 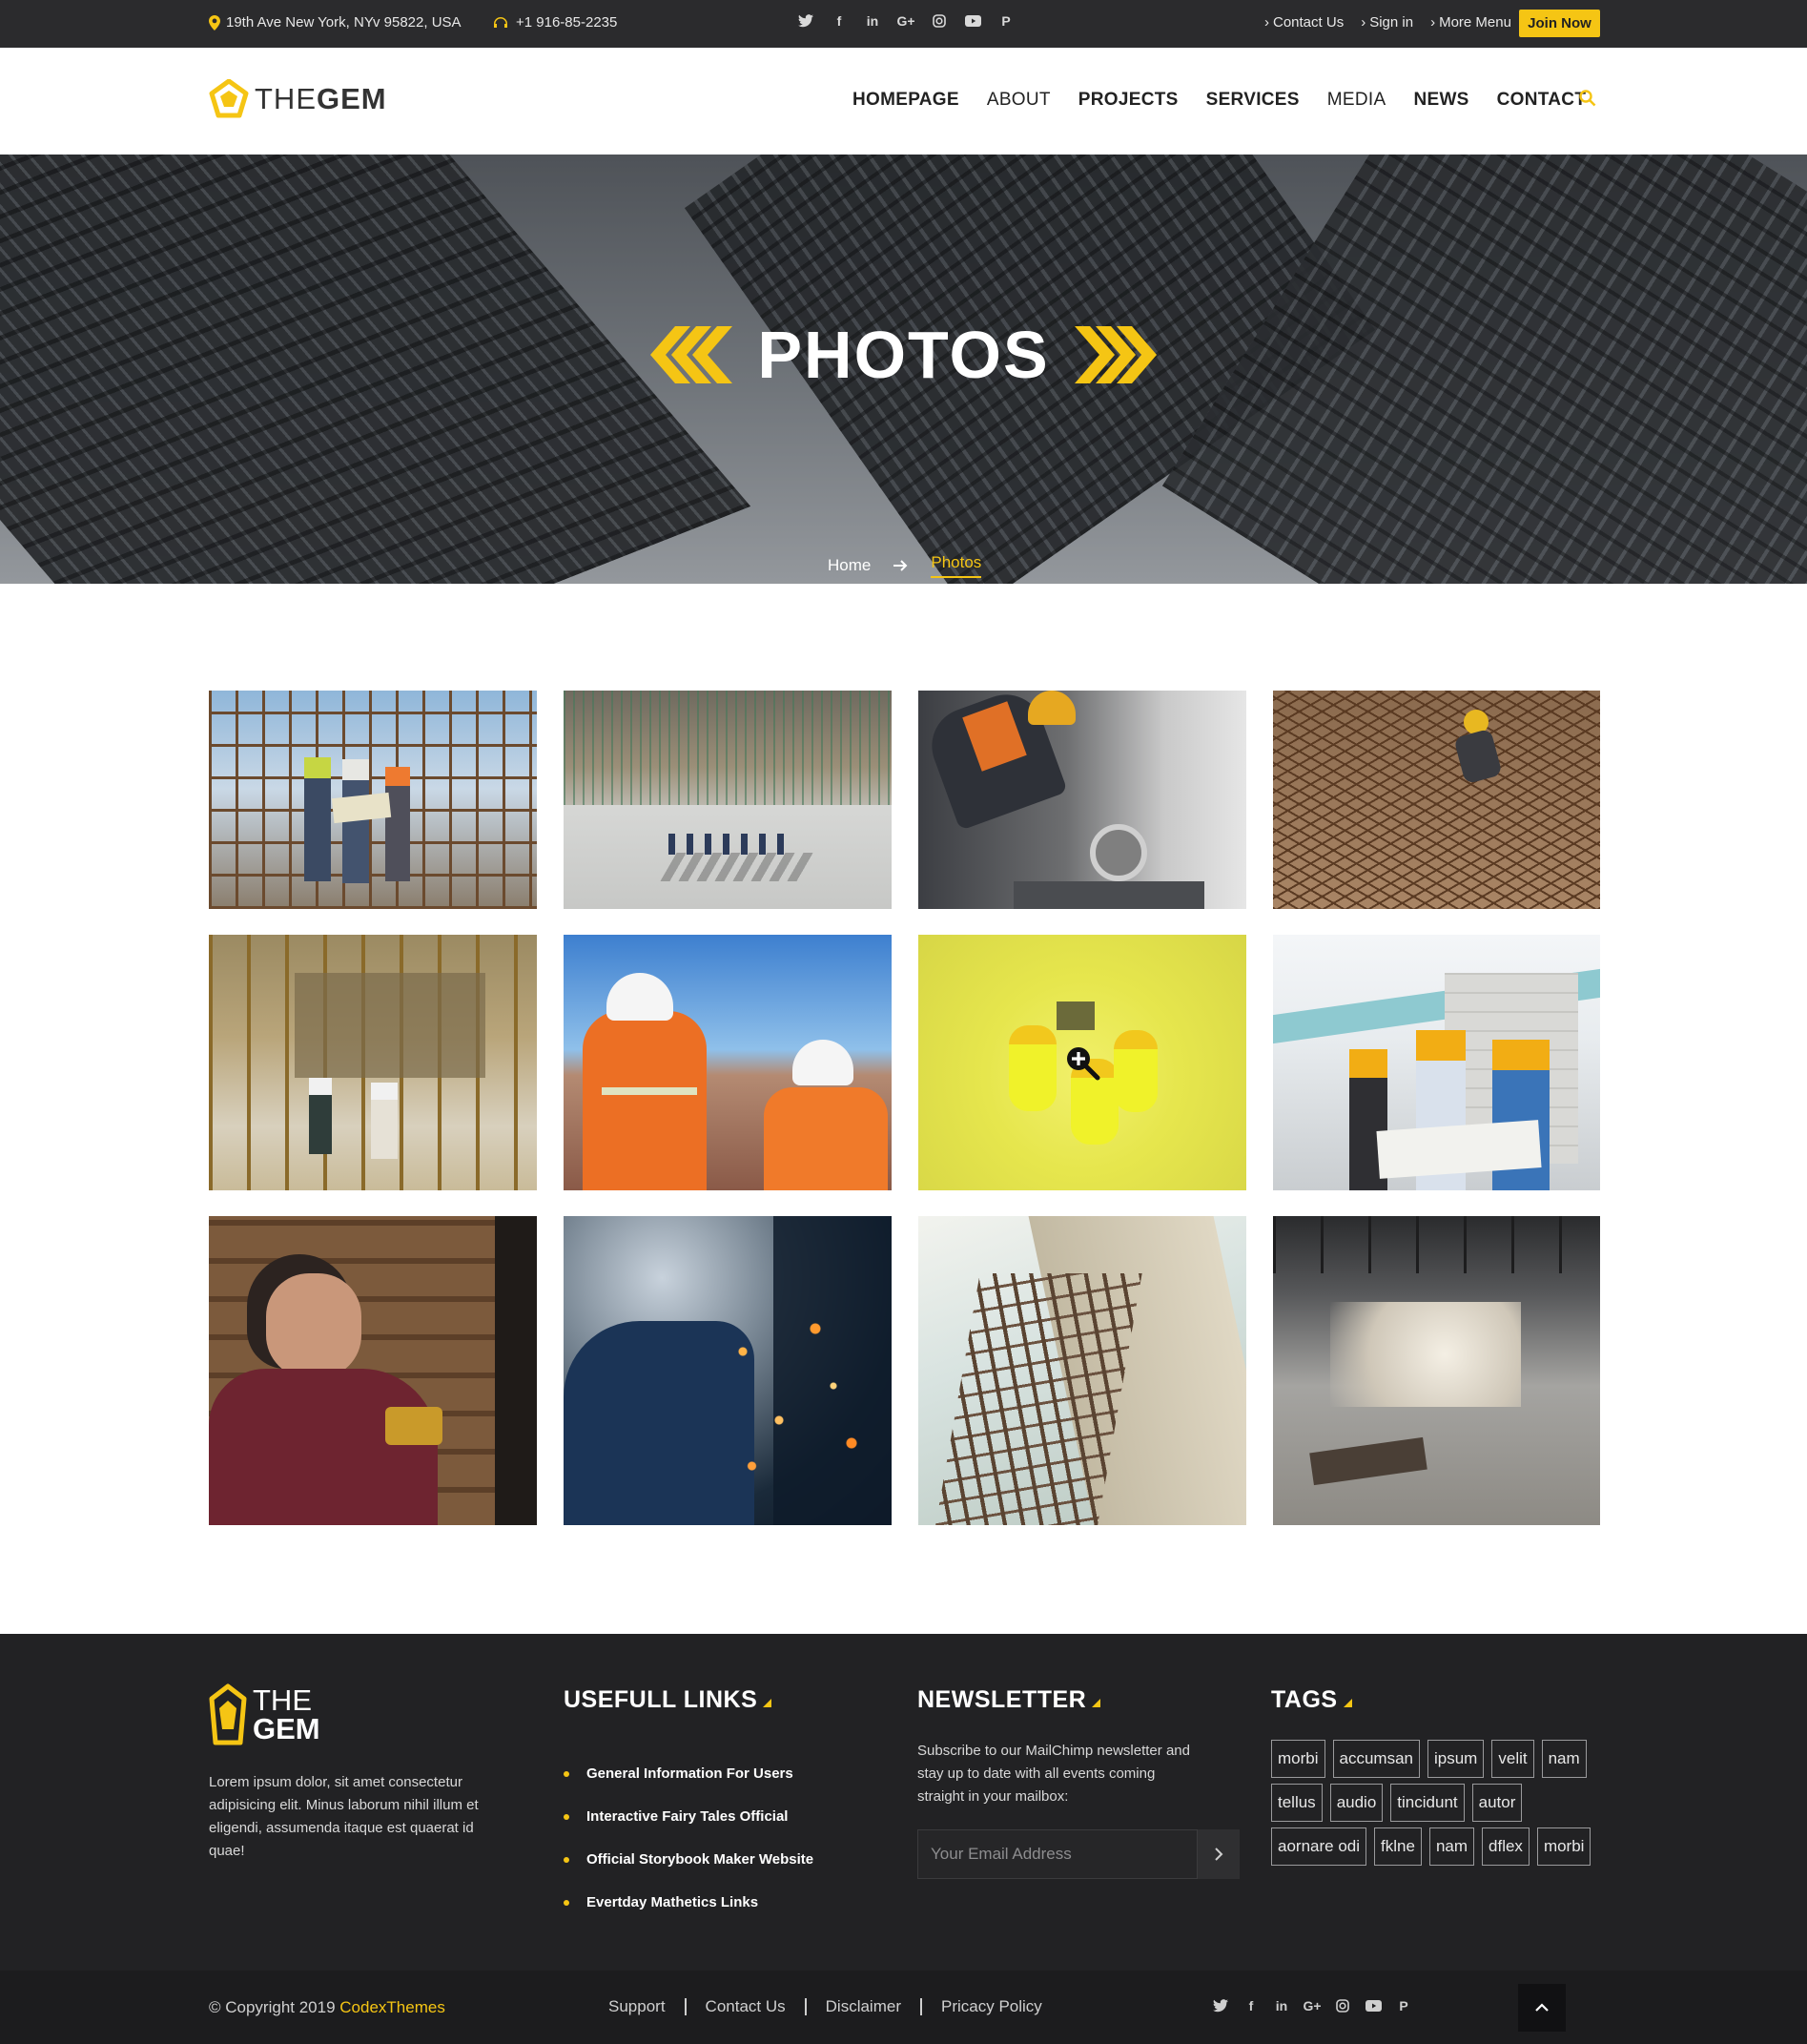 What do you see at coordinates (1304, 22) in the screenshot?
I see `top-link-contact: Contact Us` at bounding box center [1304, 22].